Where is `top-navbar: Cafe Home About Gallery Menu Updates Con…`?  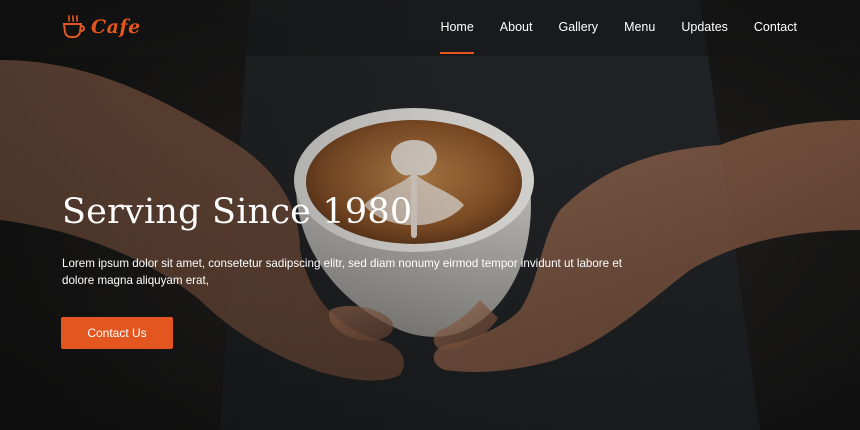
top-navbar: Cafe Home About Gallery Menu Updates Con… is located at coordinates (430, 28).